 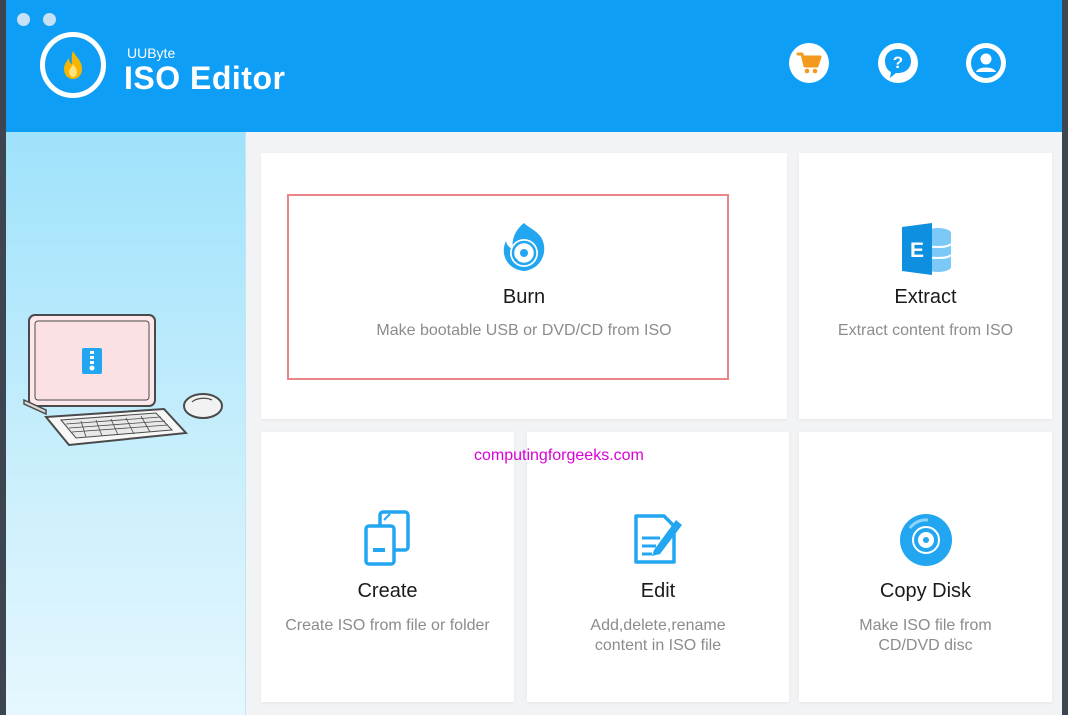 What do you see at coordinates (658, 539) in the screenshot?
I see `edit-pencil-icon` at bounding box center [658, 539].